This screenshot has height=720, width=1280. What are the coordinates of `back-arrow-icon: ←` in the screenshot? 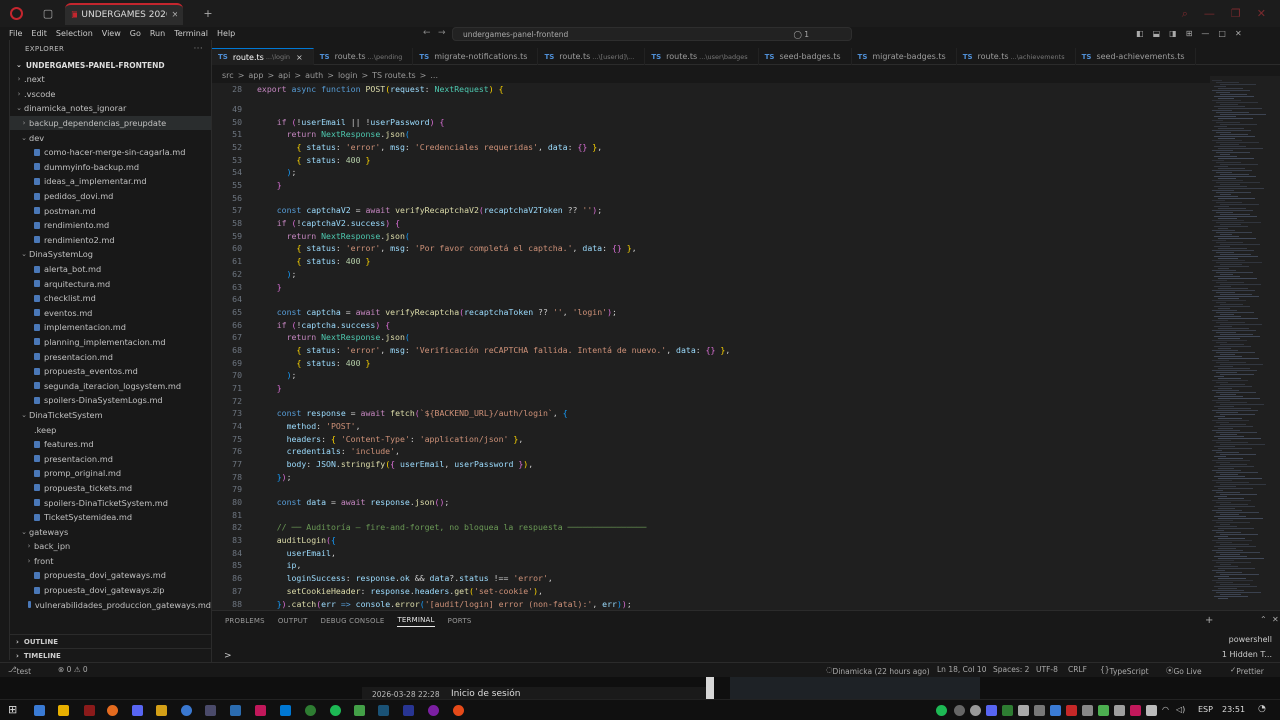 It's located at (427, 33).